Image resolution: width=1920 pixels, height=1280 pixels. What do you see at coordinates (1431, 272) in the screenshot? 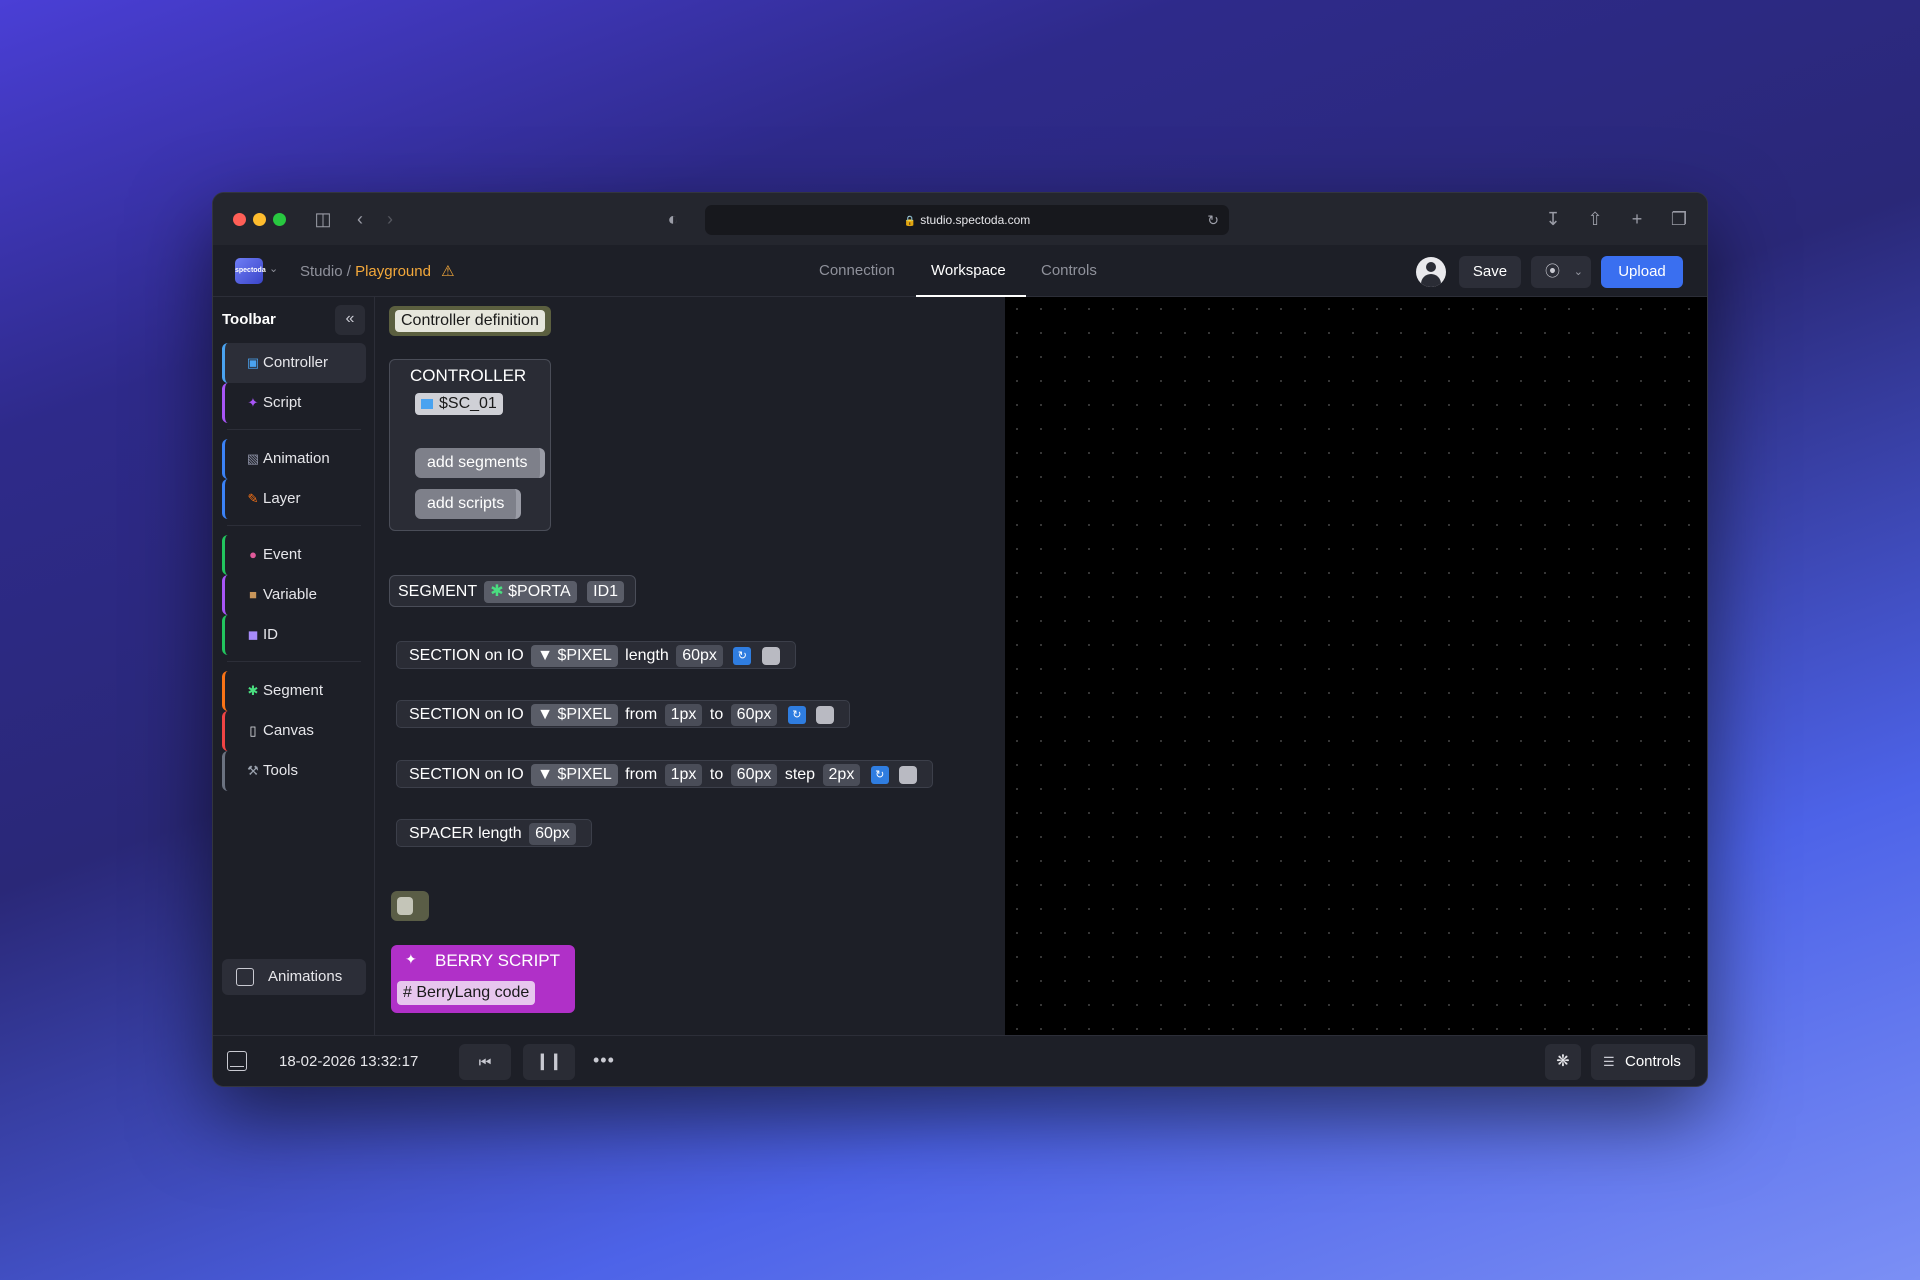
I see `avatar` at bounding box center [1431, 272].